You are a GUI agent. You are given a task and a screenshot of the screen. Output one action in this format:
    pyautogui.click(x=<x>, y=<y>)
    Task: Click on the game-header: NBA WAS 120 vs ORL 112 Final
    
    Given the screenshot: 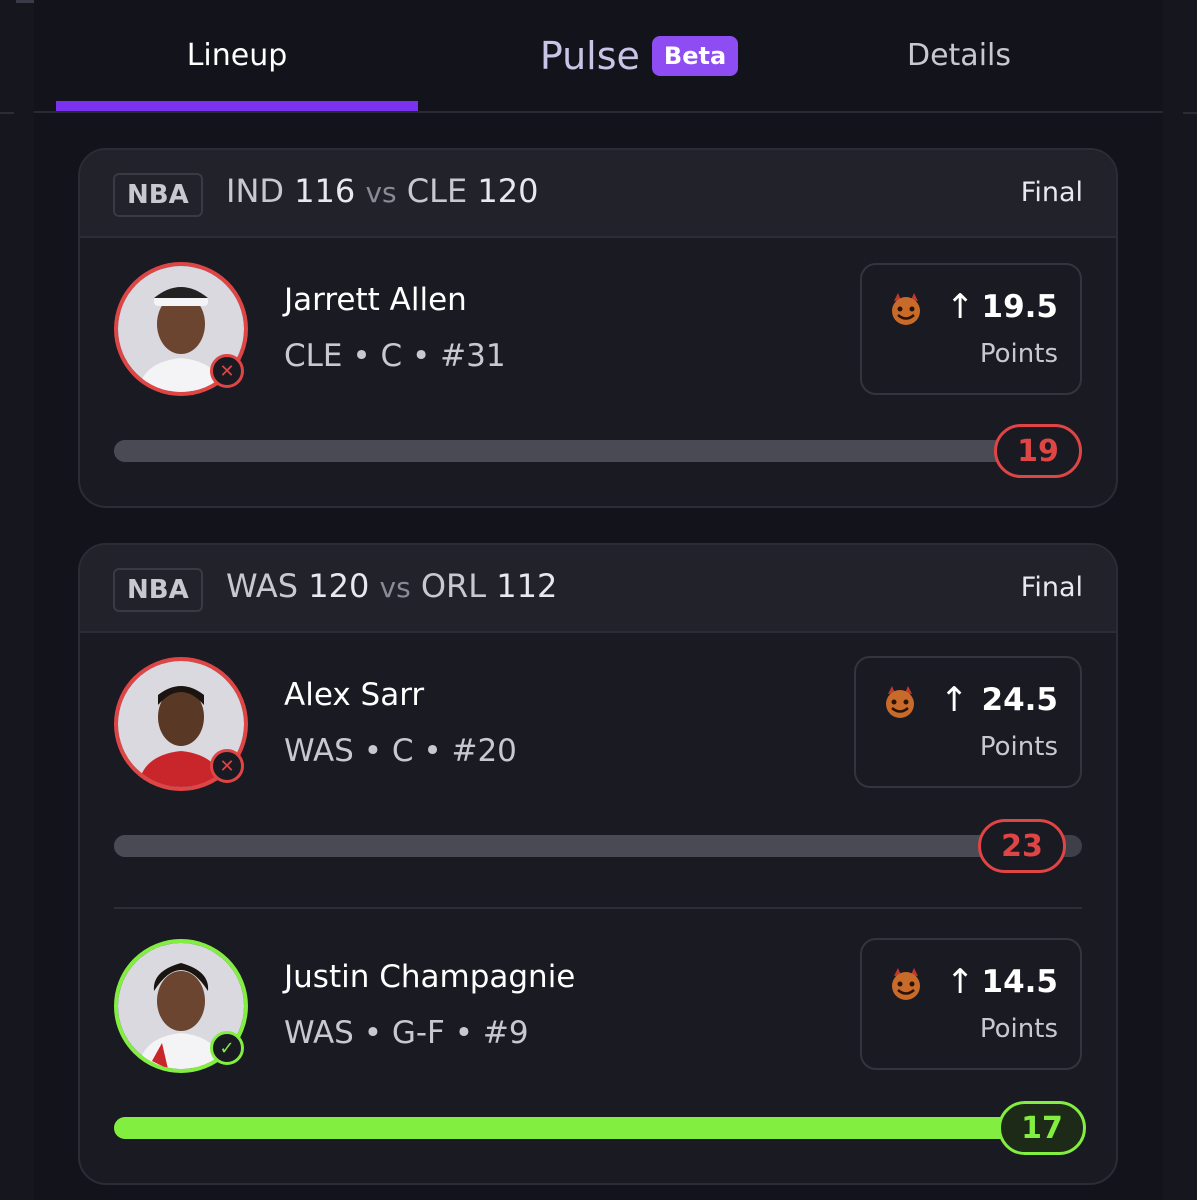 What is the action you would take?
    pyautogui.click(x=598, y=589)
    